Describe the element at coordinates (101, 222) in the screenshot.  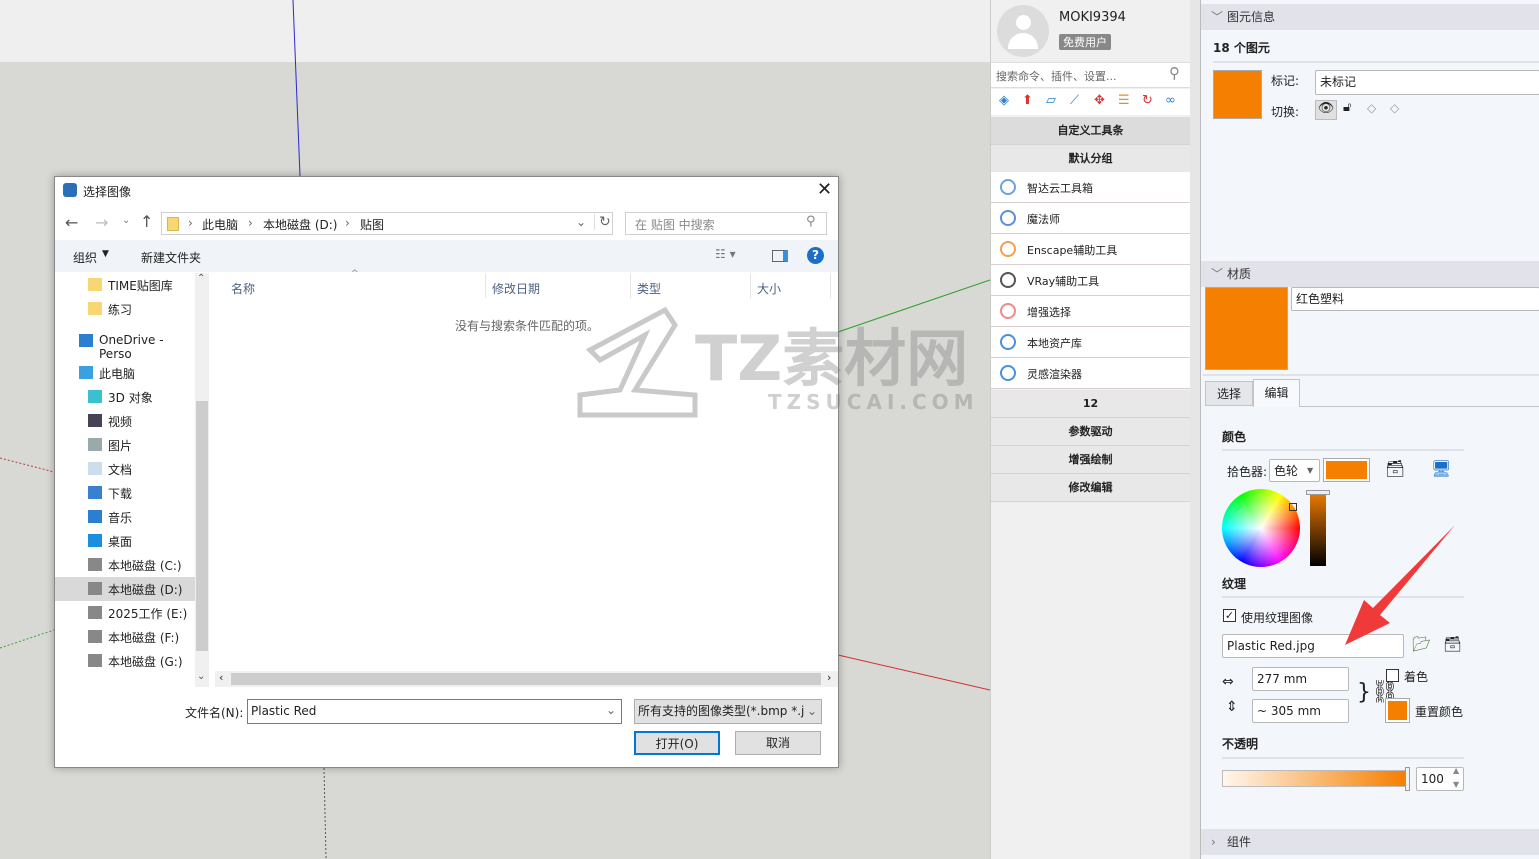
I see `forward-icon: →` at that location.